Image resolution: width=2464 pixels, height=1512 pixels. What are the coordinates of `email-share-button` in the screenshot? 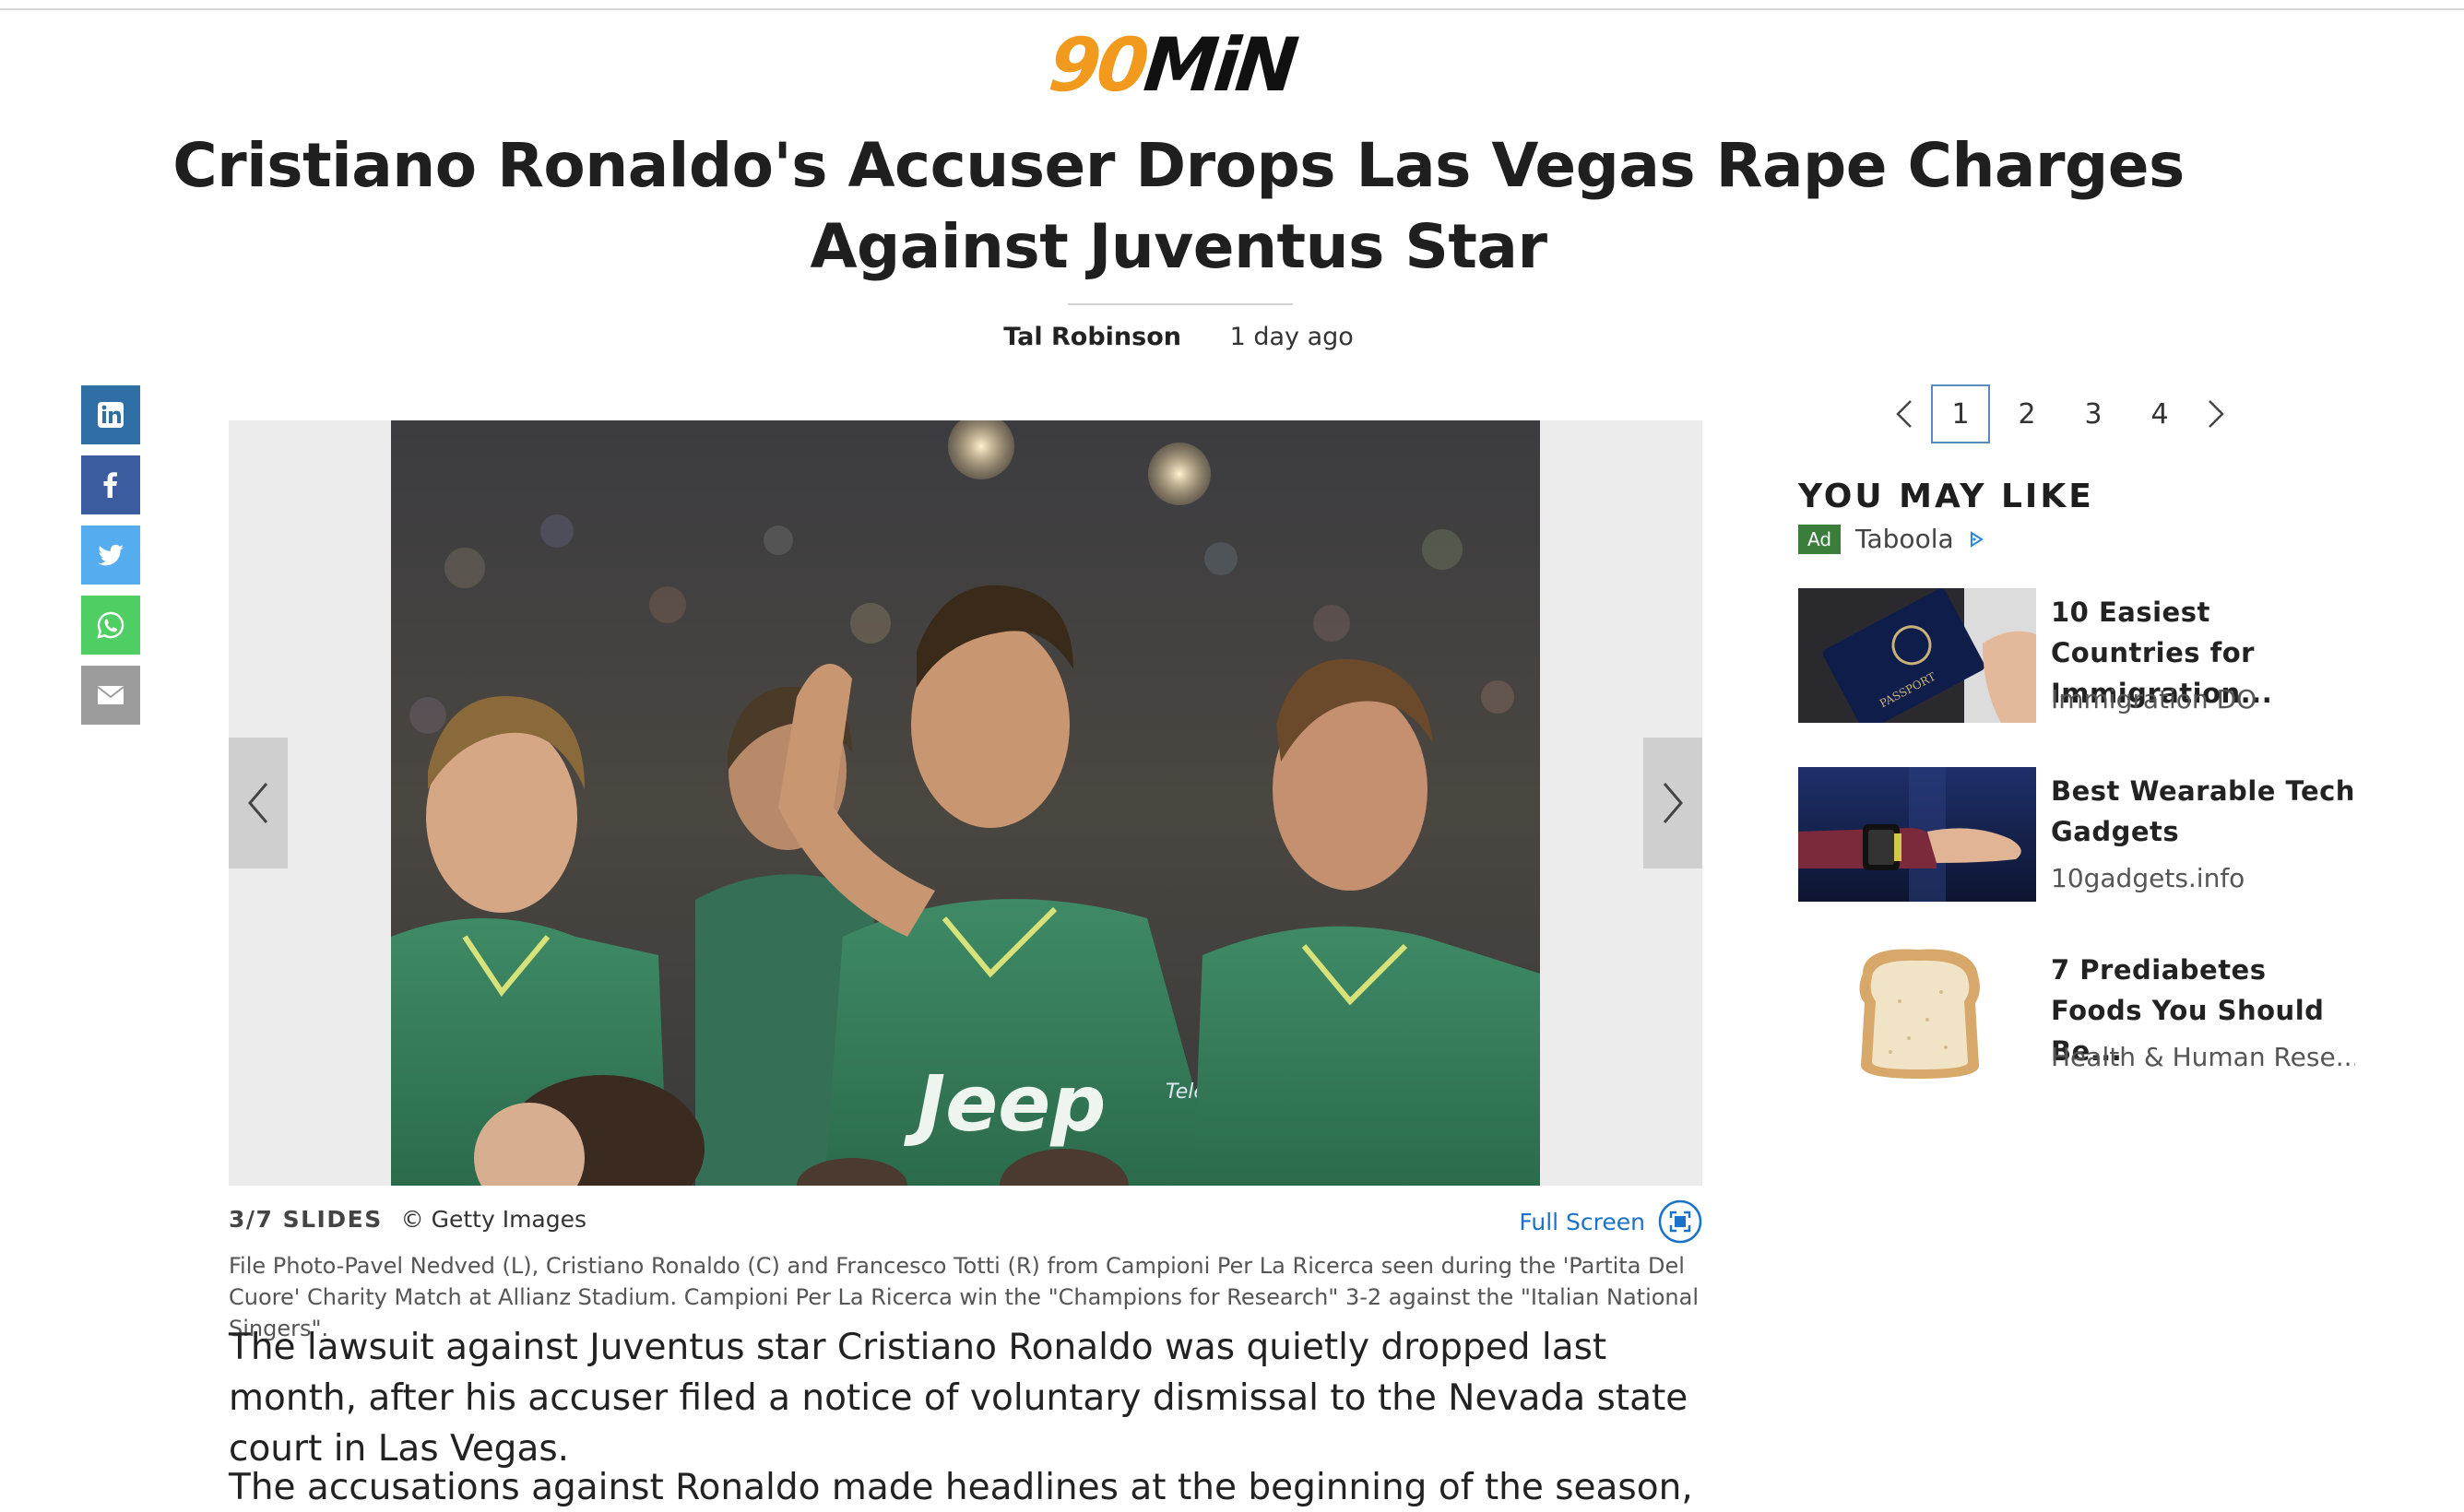 It's located at (111, 695).